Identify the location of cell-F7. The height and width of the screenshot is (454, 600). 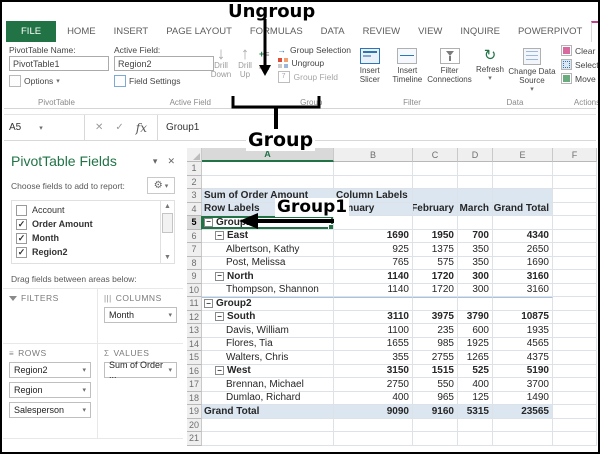
(575, 250).